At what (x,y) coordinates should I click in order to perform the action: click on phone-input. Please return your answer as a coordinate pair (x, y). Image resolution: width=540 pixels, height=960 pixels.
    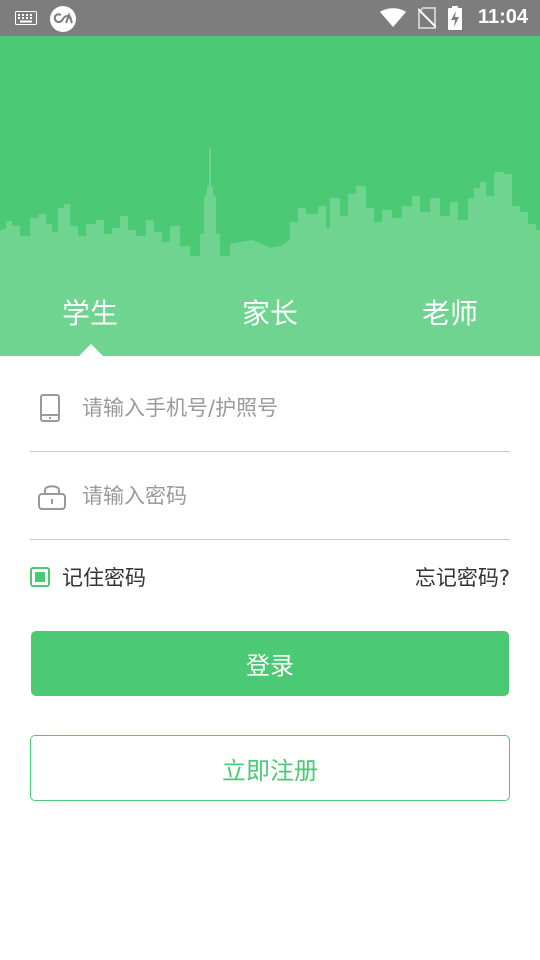
    Looking at the image, I should click on (292, 408).